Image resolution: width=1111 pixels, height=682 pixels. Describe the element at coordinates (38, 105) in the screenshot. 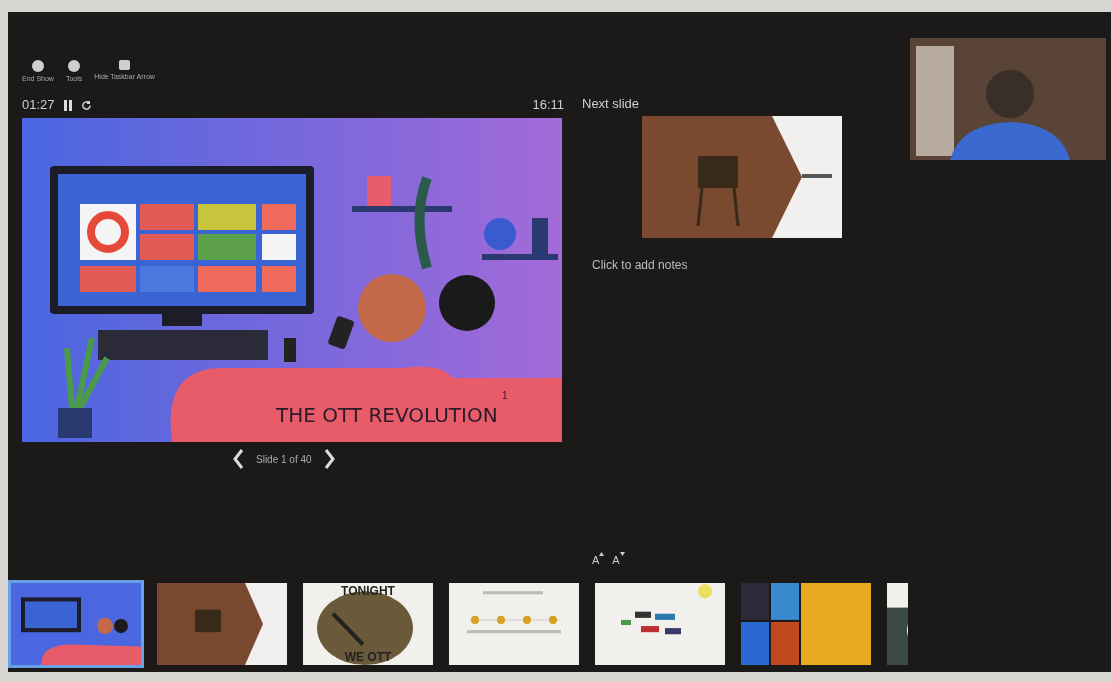

I see `elapsed-timer: 01:27` at that location.